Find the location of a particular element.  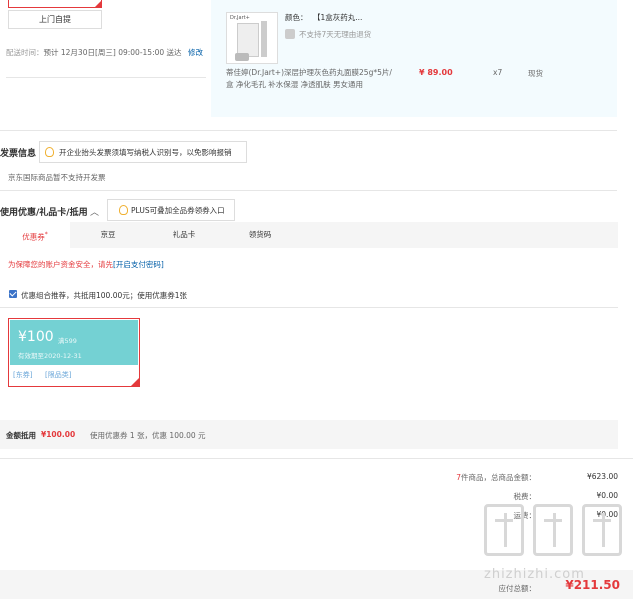

coupon-tag-jd: [东券] is located at coordinates (23, 375).